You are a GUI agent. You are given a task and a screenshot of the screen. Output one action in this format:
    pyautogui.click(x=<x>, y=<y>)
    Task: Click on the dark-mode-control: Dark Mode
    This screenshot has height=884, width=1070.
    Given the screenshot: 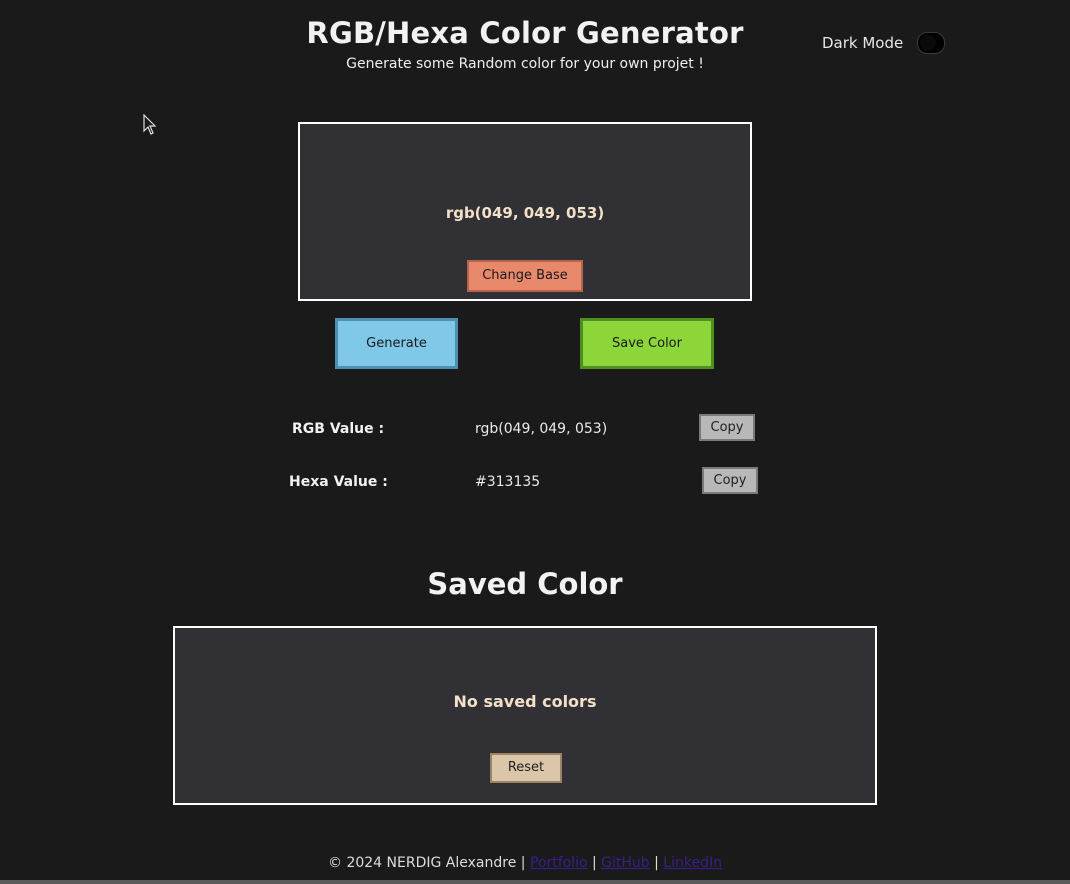 What is the action you would take?
    pyautogui.click(x=884, y=43)
    